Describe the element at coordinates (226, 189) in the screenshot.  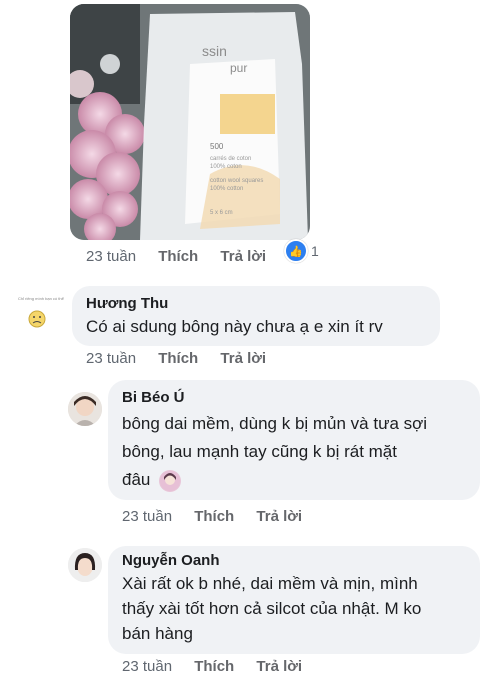
I see `svg-text: 100% cotton` at that location.